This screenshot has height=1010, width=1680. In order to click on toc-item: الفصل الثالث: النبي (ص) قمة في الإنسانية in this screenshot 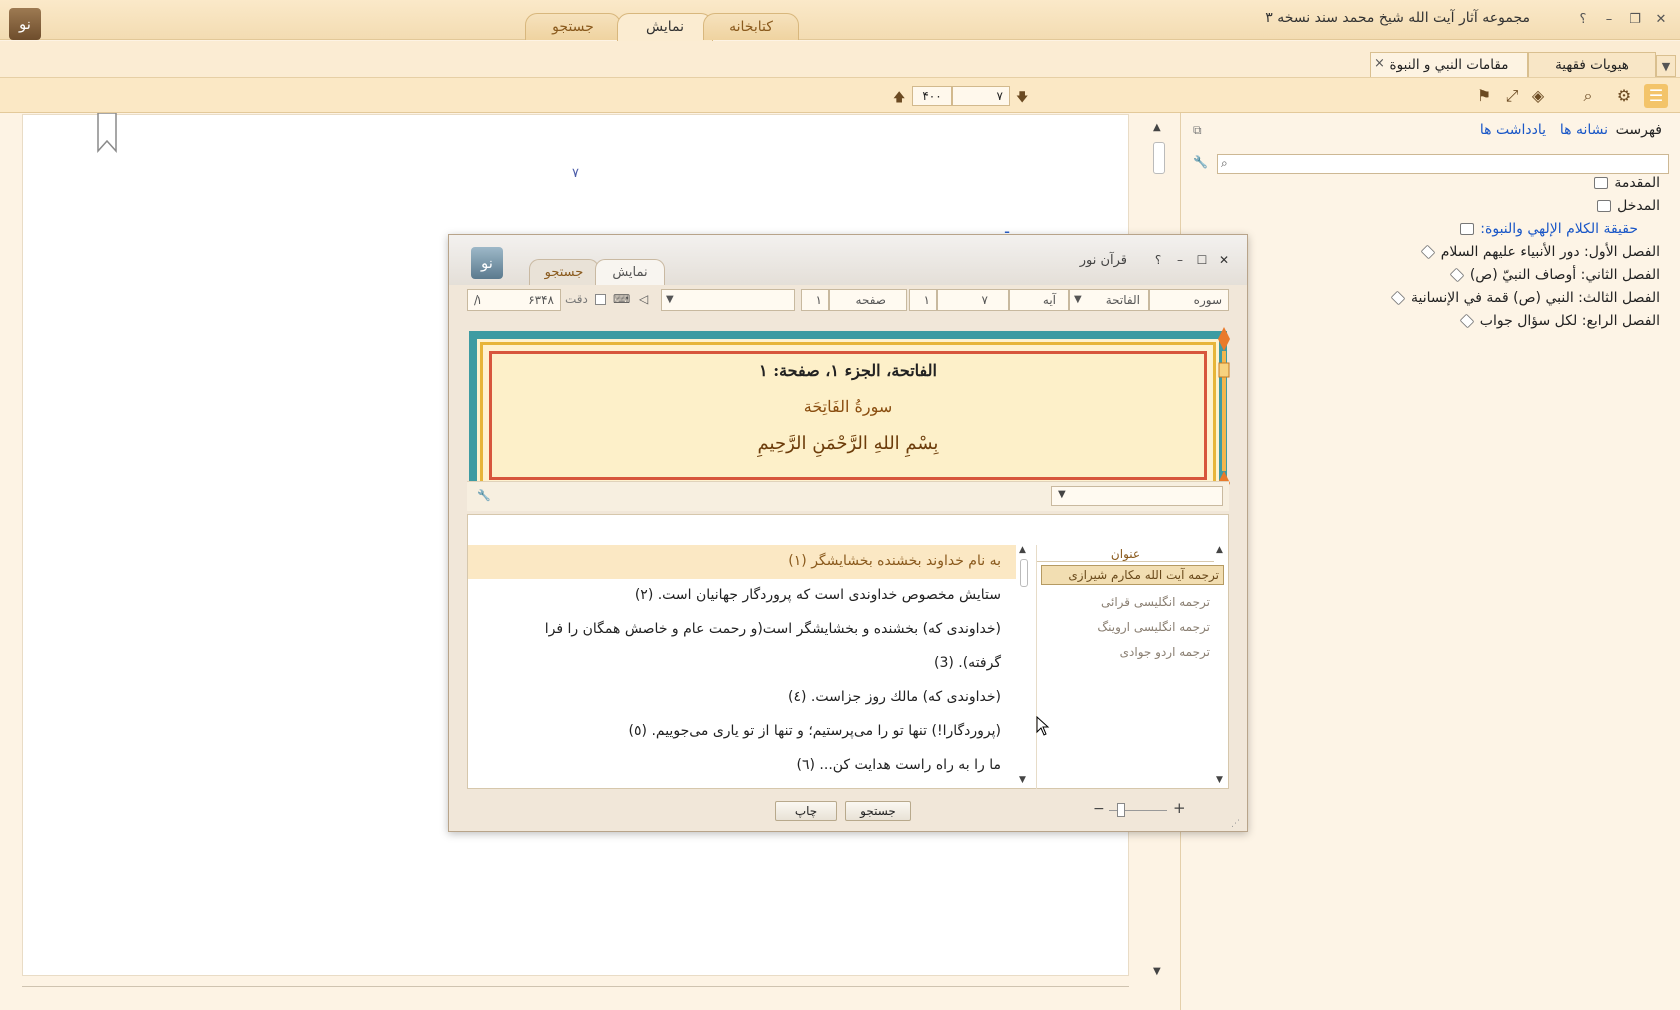, I will do `click(1525, 298)`.